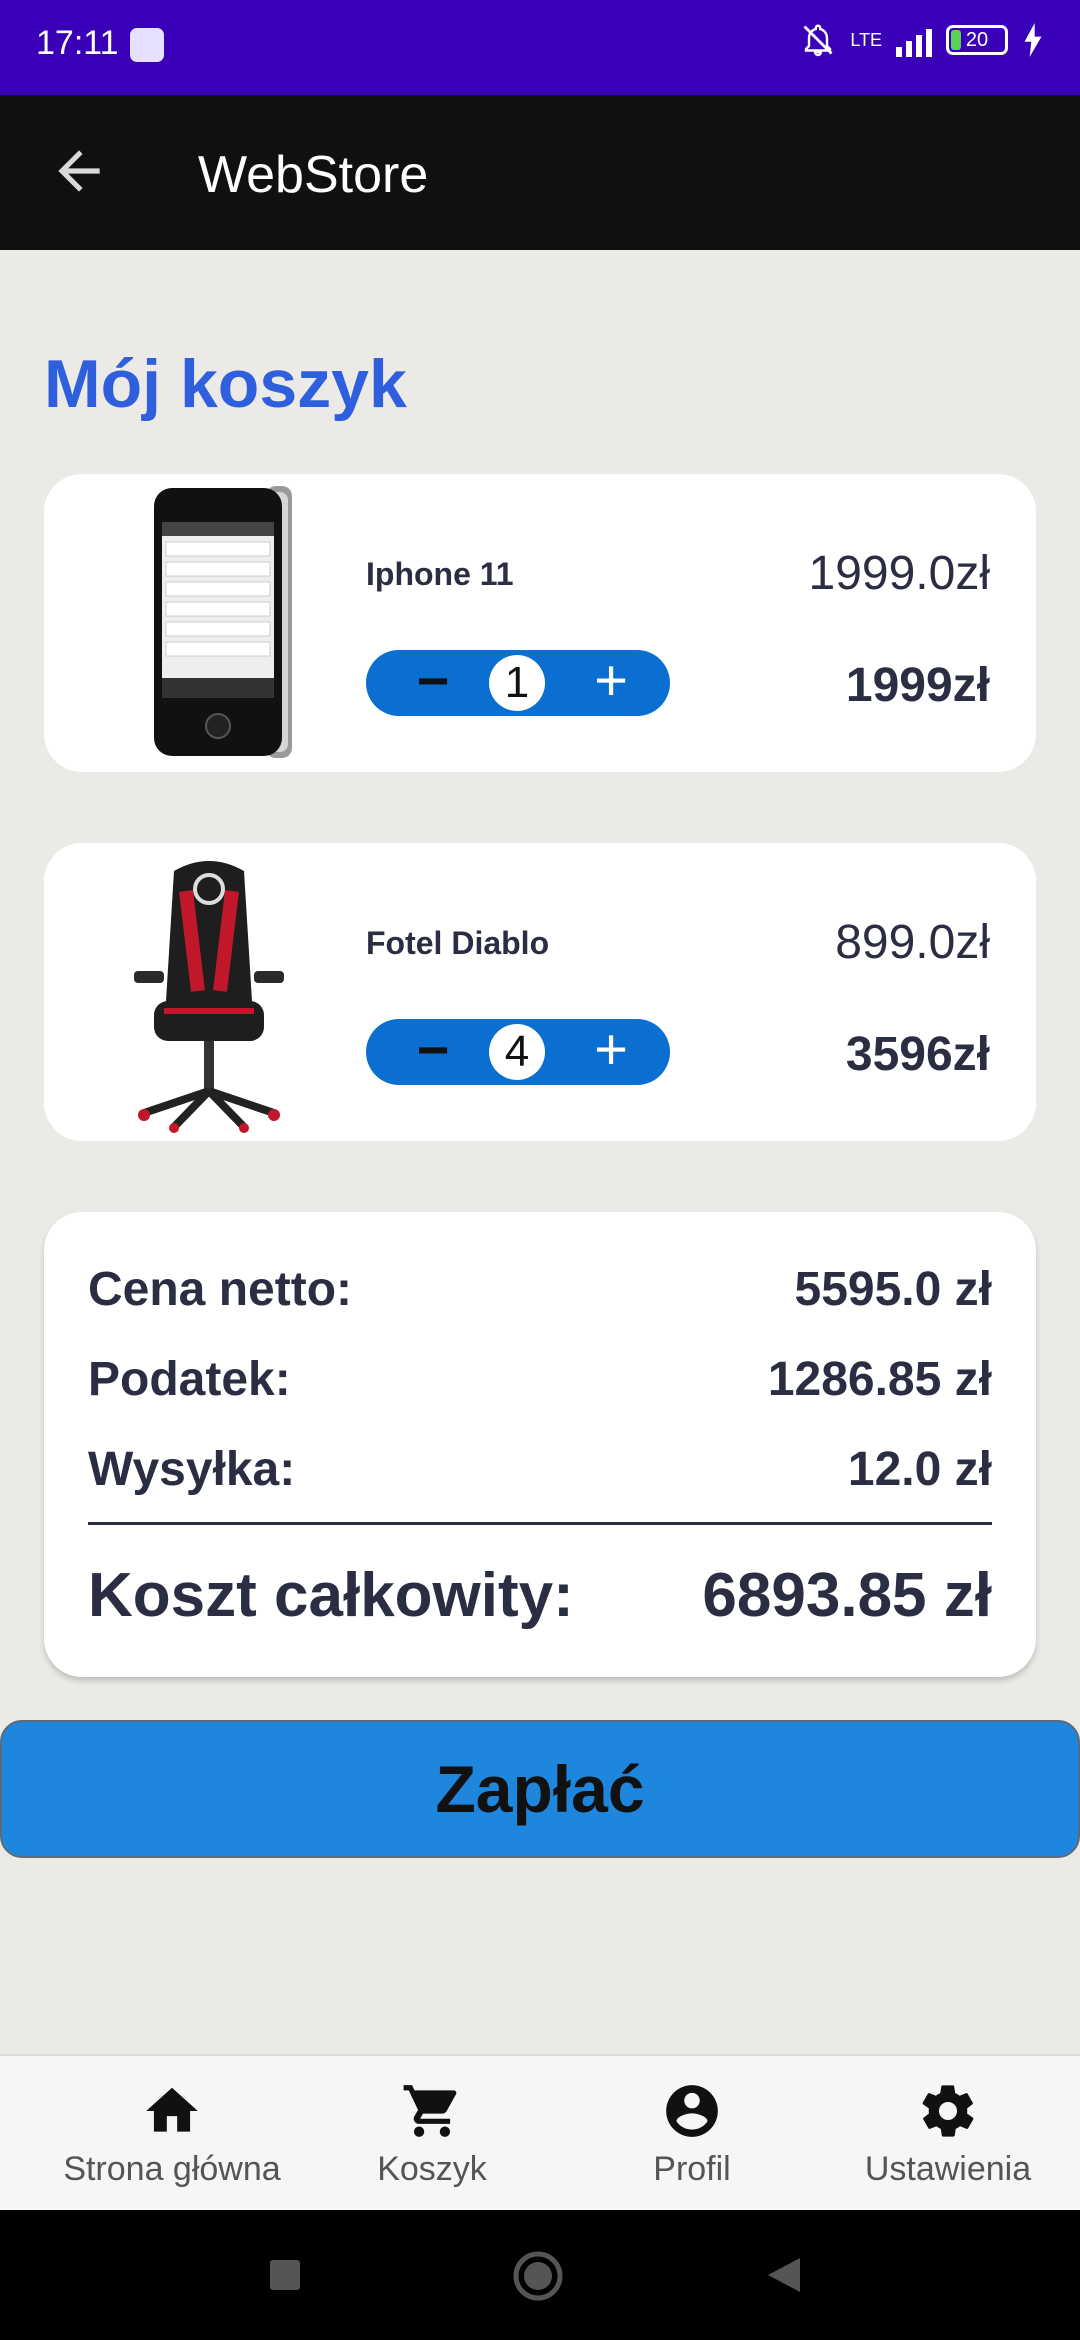  I want to click on phone-icon, so click(223, 622).